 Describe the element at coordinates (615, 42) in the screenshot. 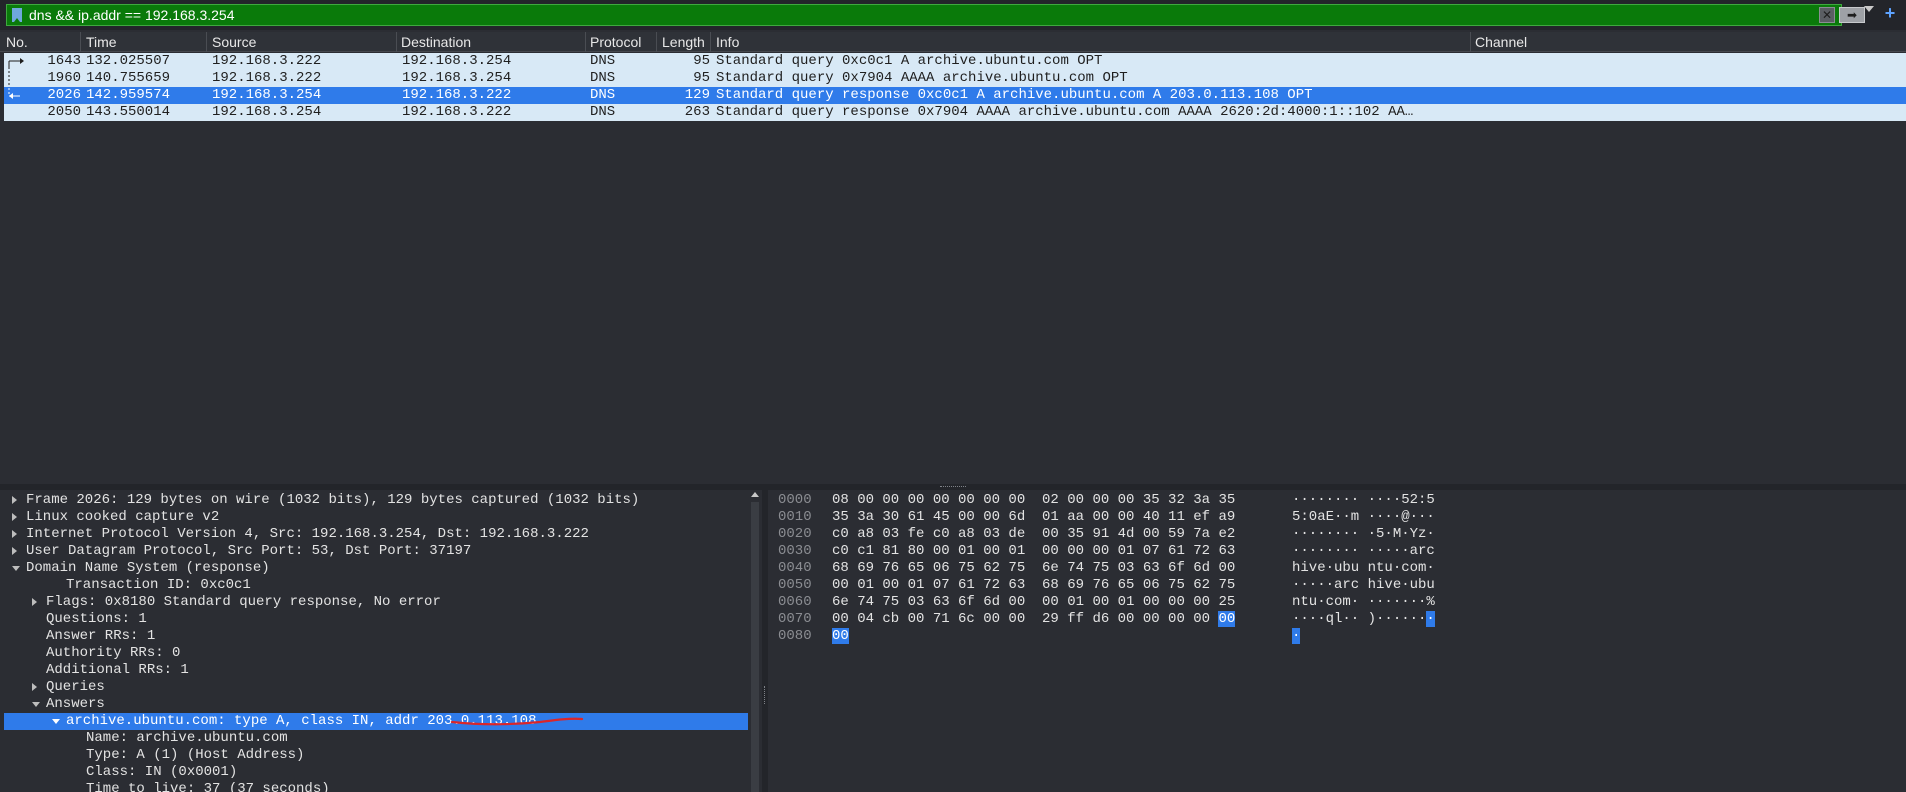

I see `column-header-protocol: Protocol` at that location.